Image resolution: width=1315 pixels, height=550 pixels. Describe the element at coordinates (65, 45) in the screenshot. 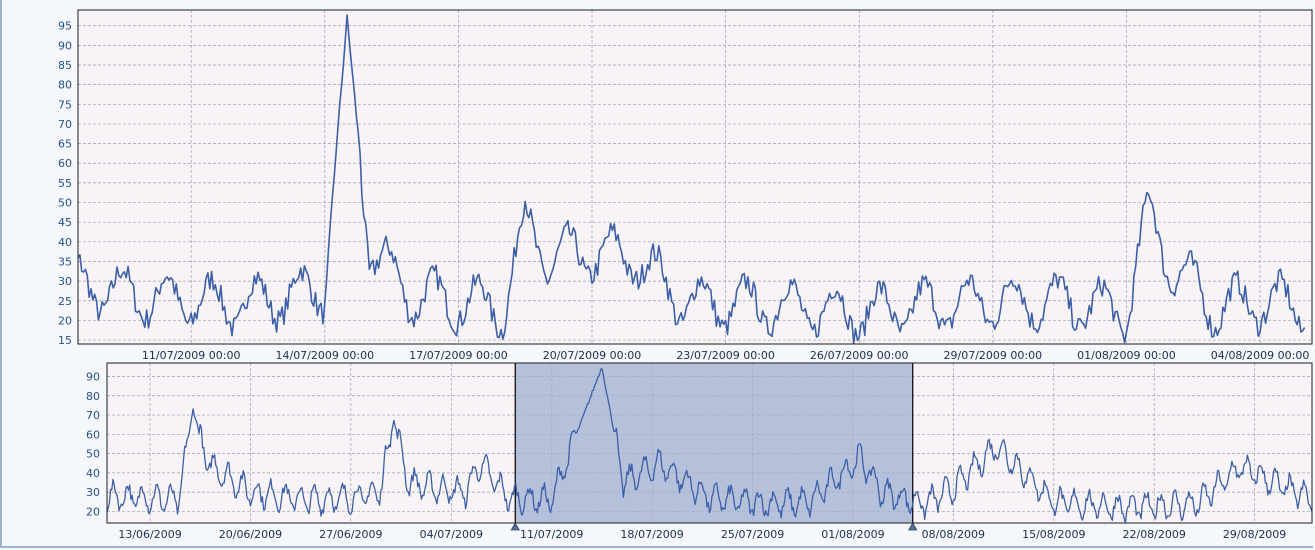

I see `main-chart-y-tick-label: 90` at that location.